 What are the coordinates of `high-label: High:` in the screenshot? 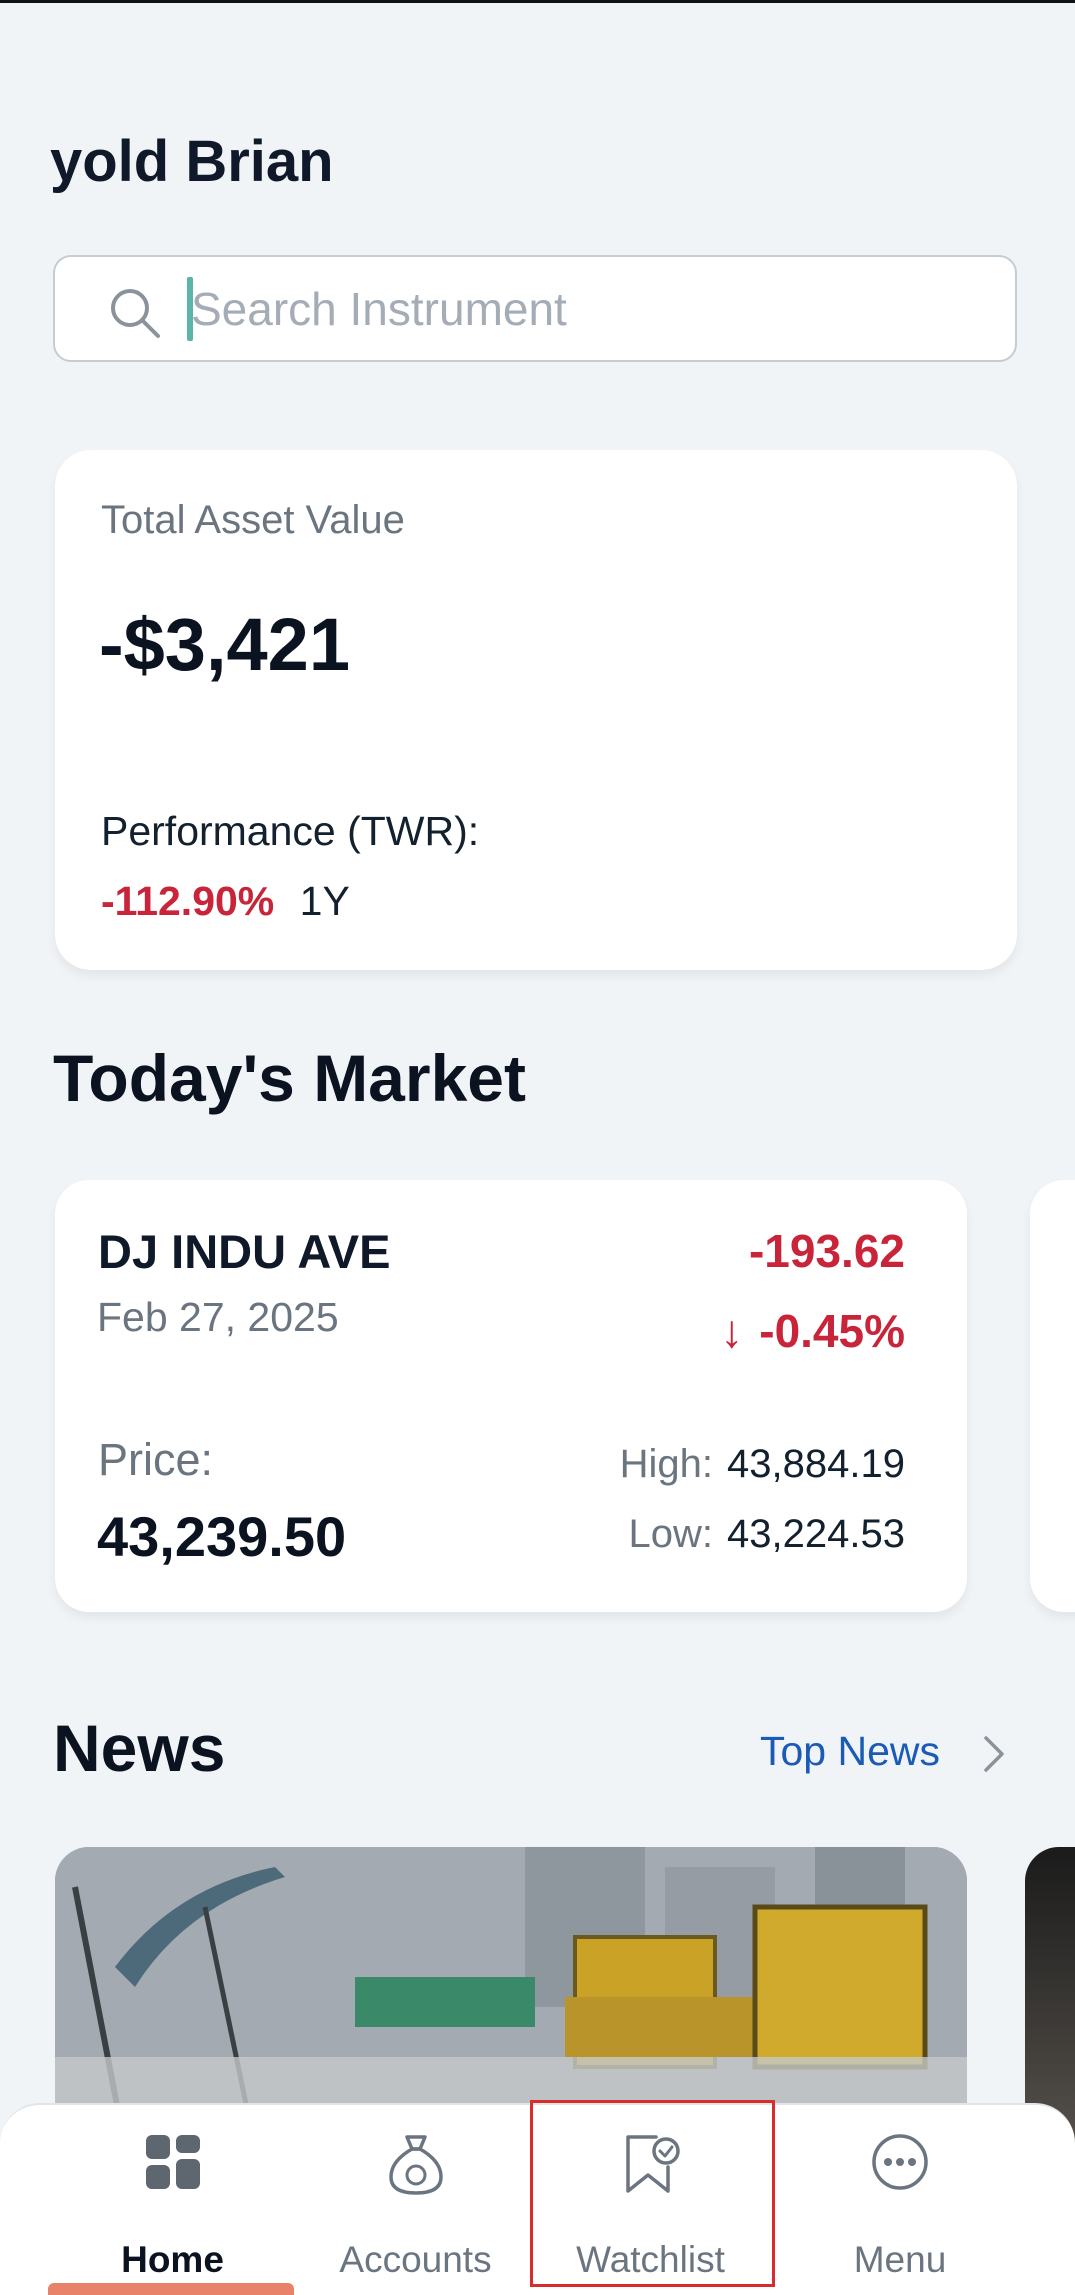 It's located at (666, 1464).